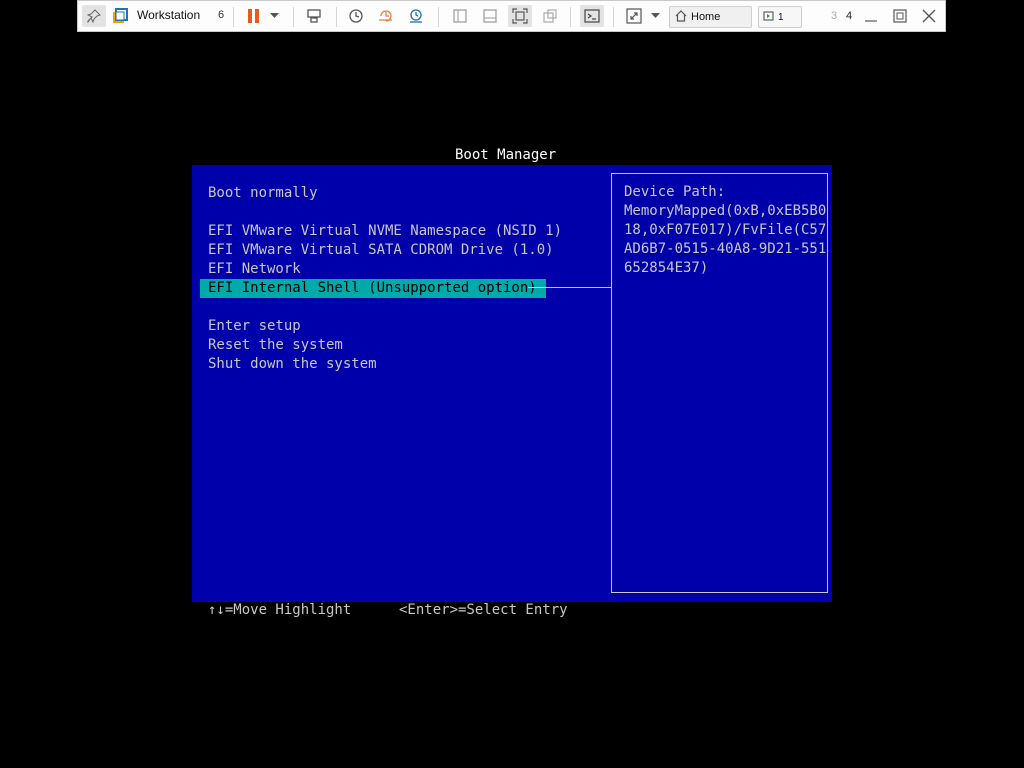  I want to click on close-button, so click(929, 16).